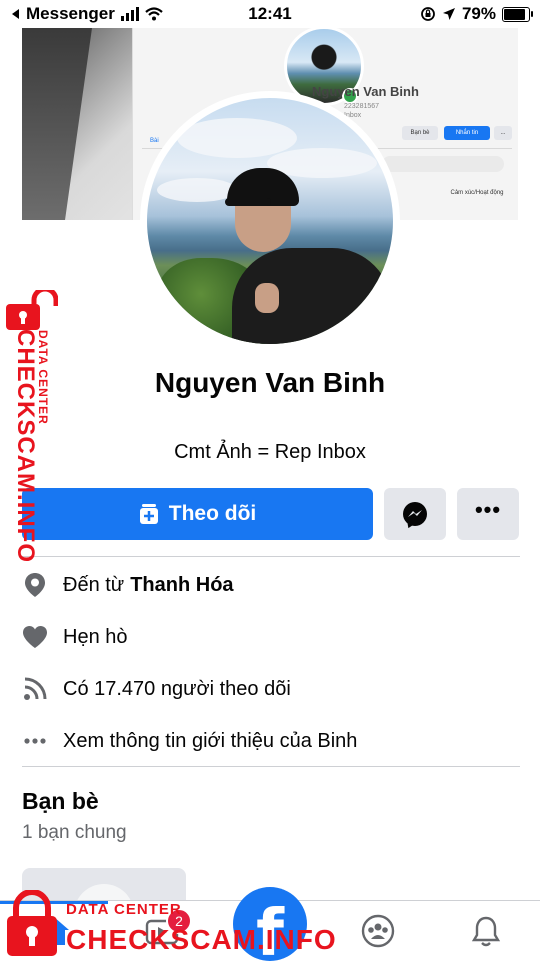 This screenshot has width=540, height=961. Describe the element at coordinates (75, 637) in the screenshot. I see `intro-dating: Hẹn hò` at that location.